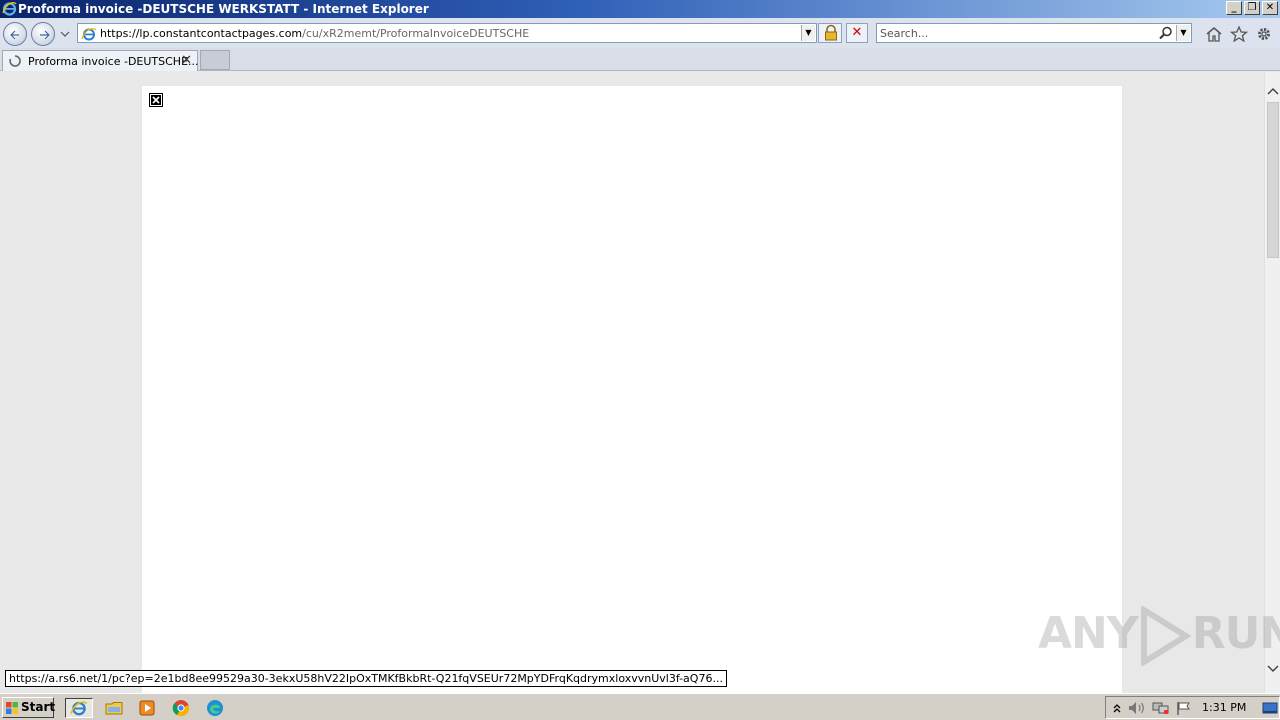 The width and height of the screenshot is (1280, 720). I want to click on address-dropdown-button: ▼, so click(808, 33).